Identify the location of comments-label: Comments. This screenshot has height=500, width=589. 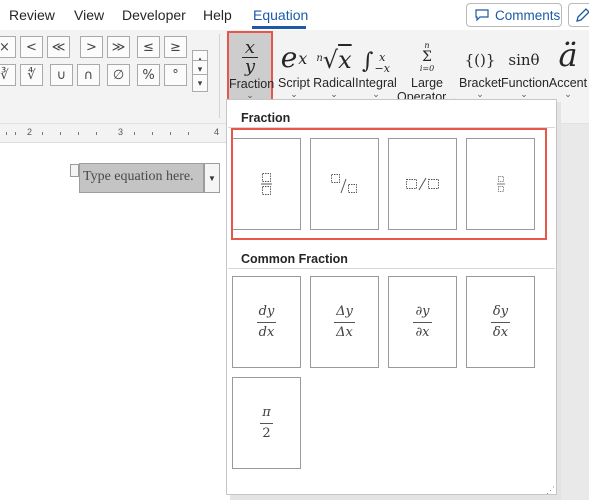
(528, 15).